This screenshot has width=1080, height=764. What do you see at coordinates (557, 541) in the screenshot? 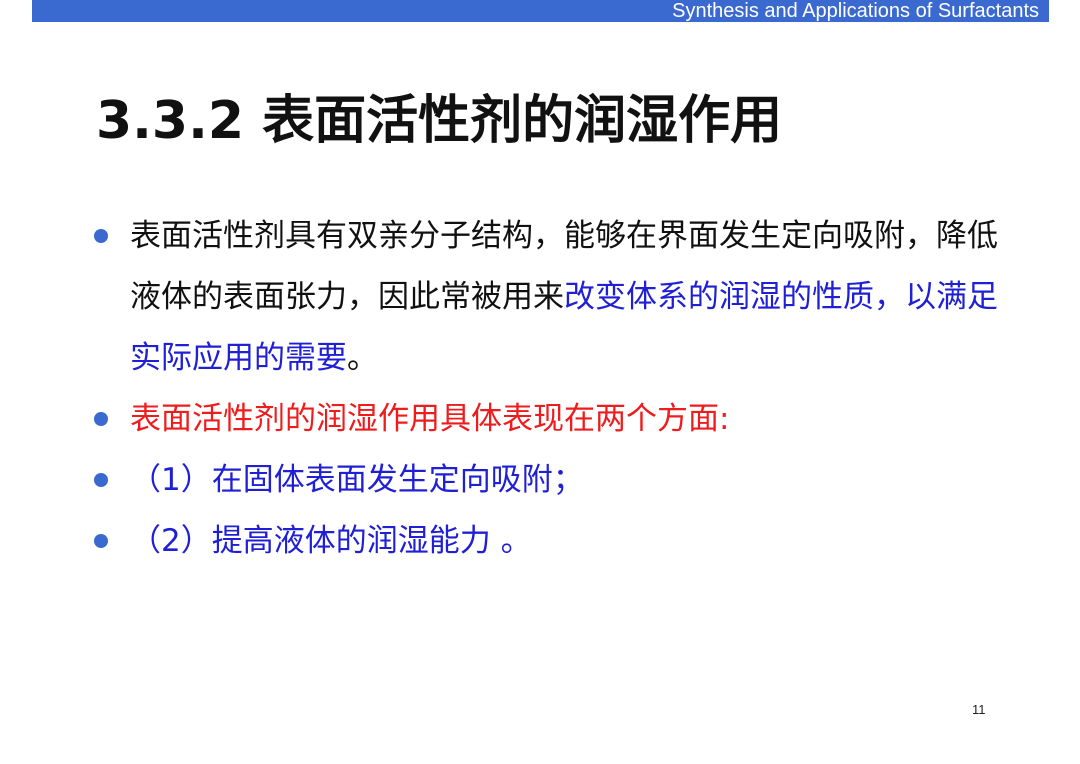
I see `bullet-item: （2）提高液体的润湿能力 。` at bounding box center [557, 541].